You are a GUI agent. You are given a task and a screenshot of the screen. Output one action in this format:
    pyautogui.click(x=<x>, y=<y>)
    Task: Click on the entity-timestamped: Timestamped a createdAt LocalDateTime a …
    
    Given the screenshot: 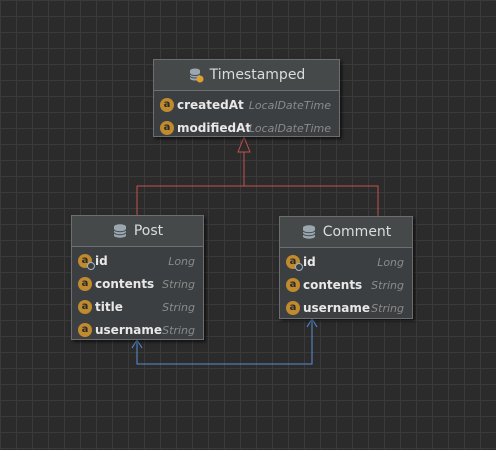 What is the action you would take?
    pyautogui.click(x=246, y=98)
    